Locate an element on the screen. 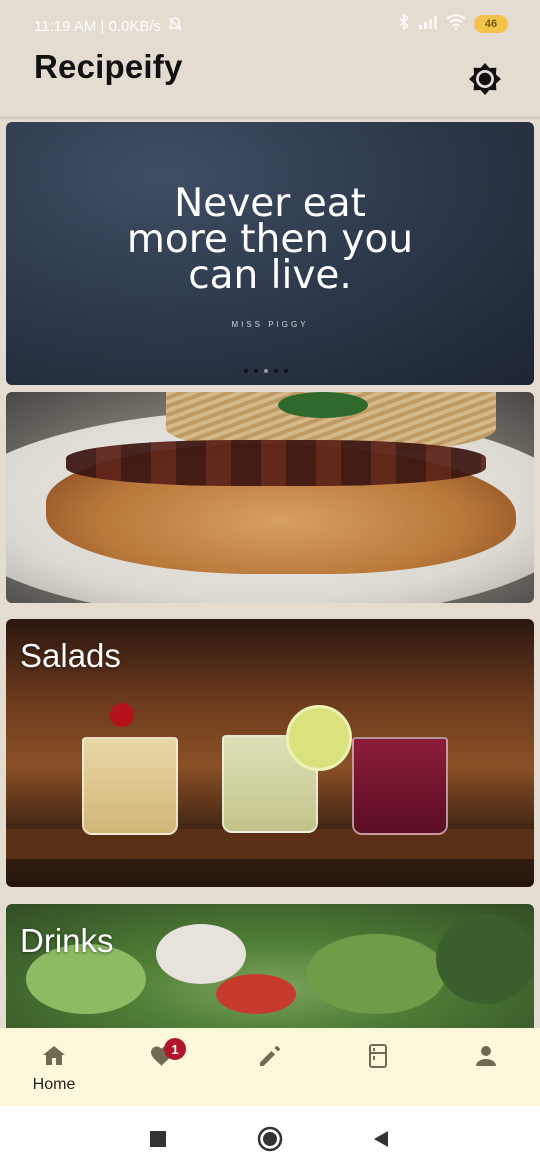 The image size is (540, 1170). shelf-image is located at coordinates (270, 844).